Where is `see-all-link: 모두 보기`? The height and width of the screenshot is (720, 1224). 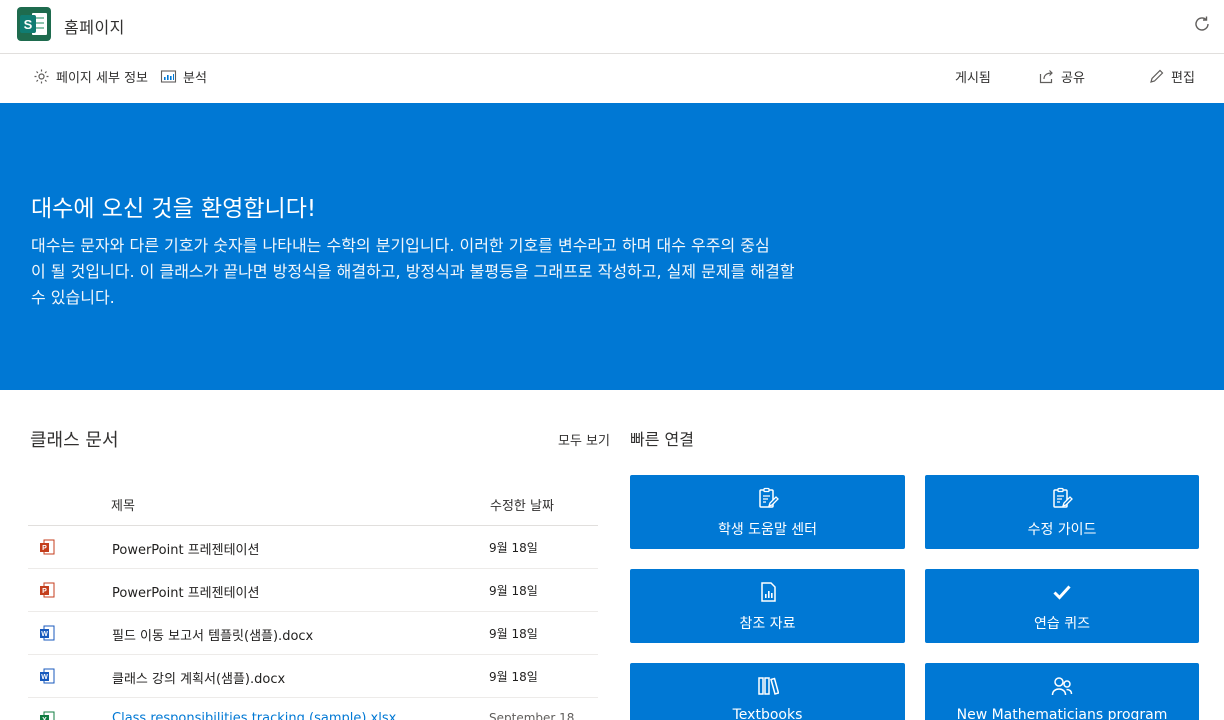 see-all-link: 모두 보기 is located at coordinates (584, 439).